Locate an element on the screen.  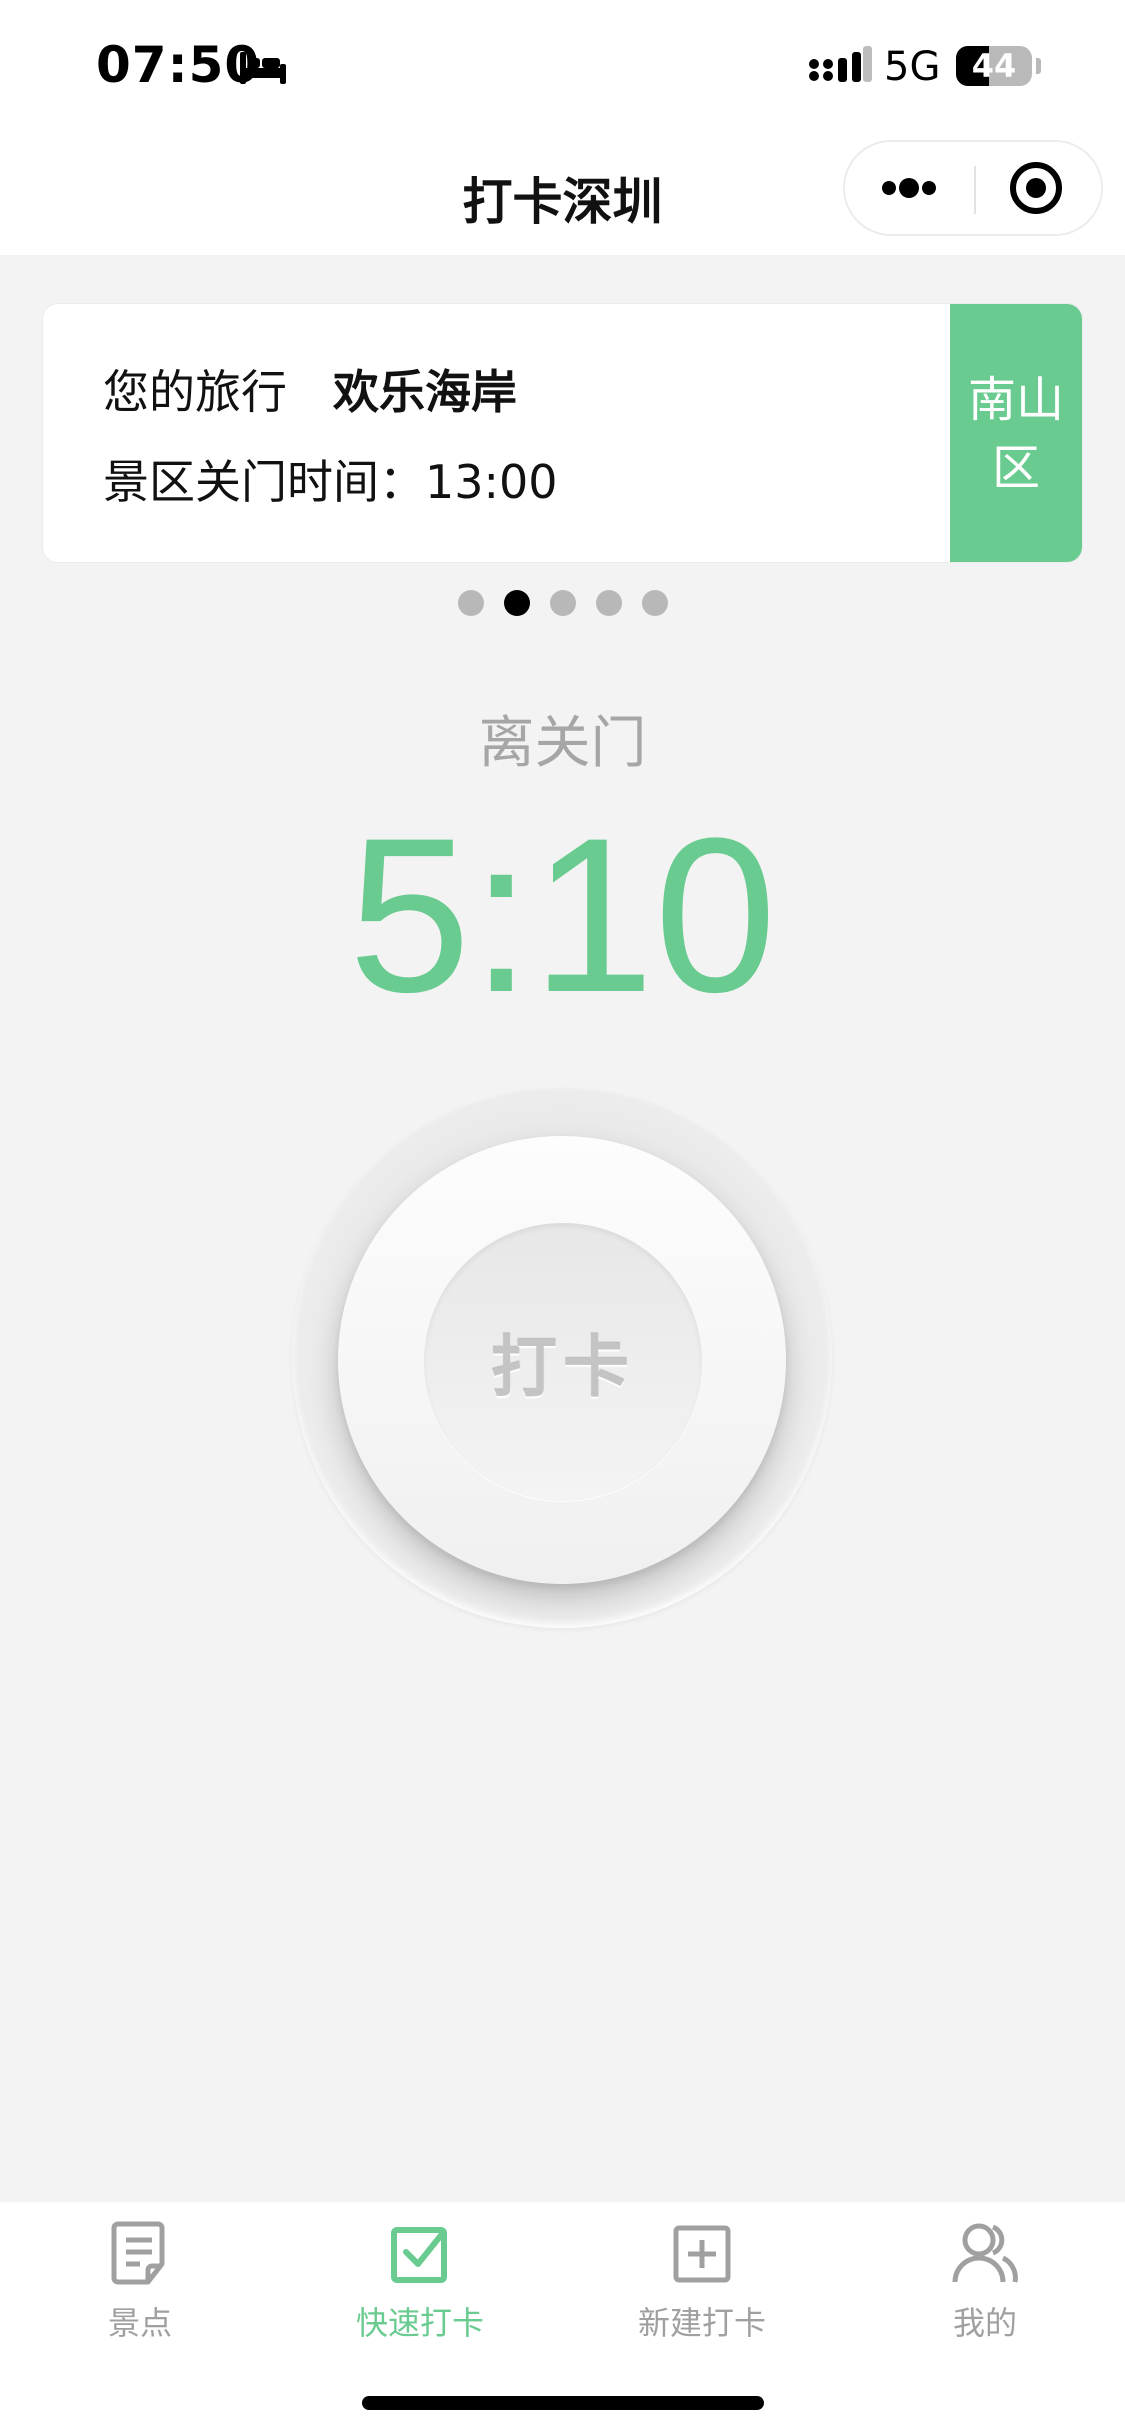
more-button is located at coordinates (909, 188).